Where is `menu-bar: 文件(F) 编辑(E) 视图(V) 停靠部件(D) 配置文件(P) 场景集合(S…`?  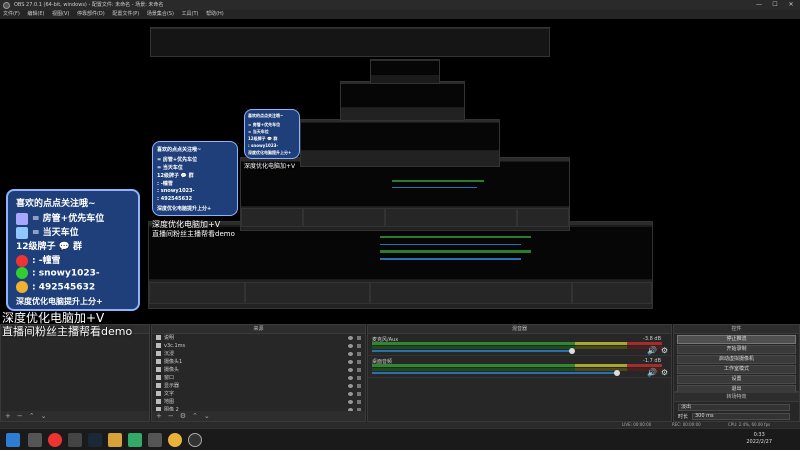 menu-bar: 文件(F) 编辑(E) 视图(V) 停靠部件(D) 配置文件(P) 场景集合(S… is located at coordinates (400, 14).